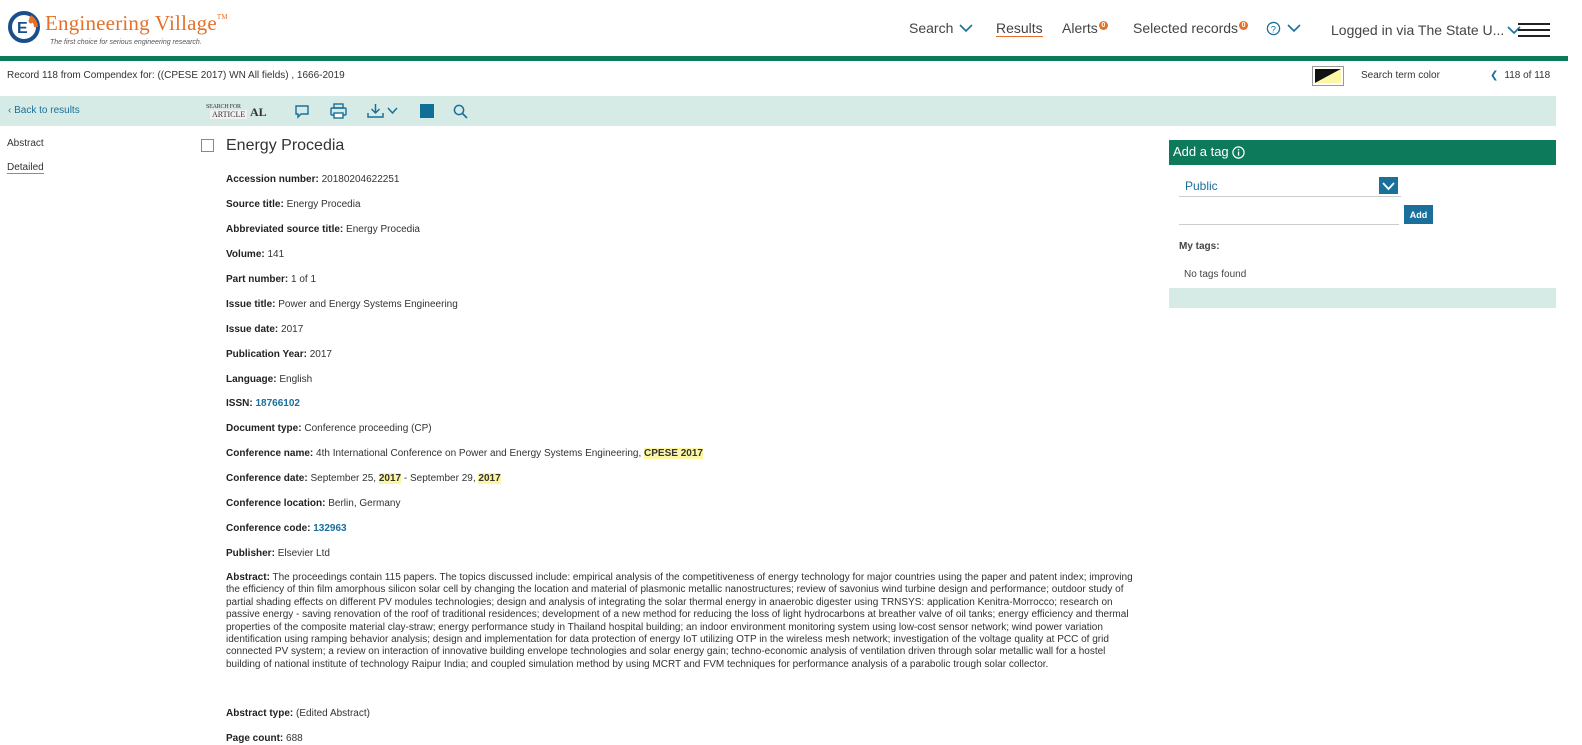  I want to click on field-issn: ISSN: 18766102, so click(263, 403).